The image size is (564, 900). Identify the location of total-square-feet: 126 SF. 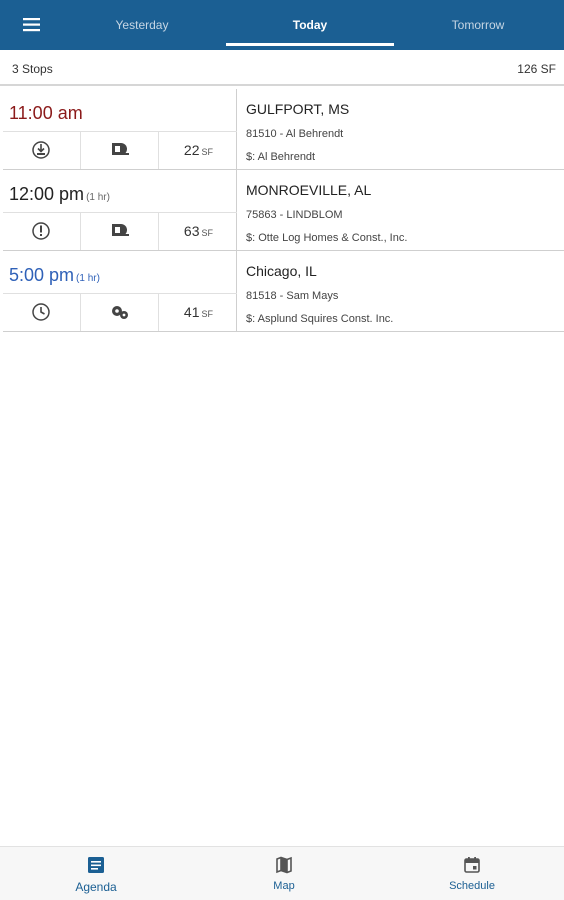
(536, 69).